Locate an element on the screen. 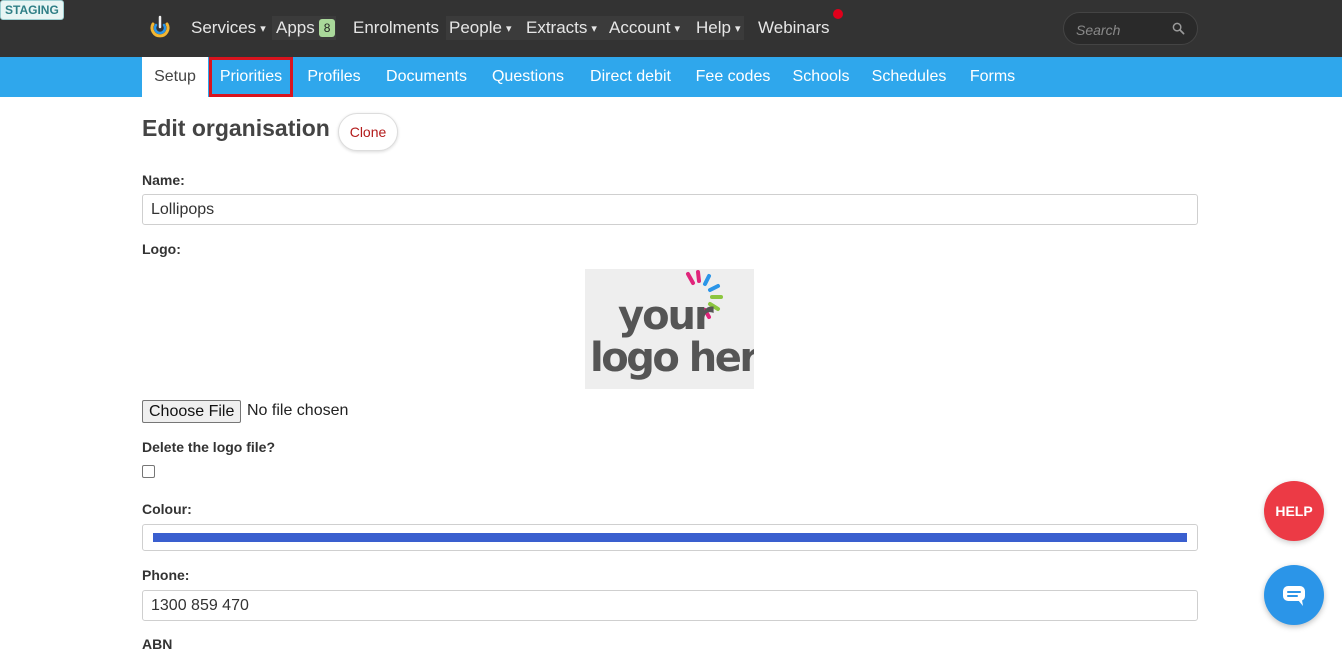  tab-priorities: Priorities is located at coordinates (251, 77).